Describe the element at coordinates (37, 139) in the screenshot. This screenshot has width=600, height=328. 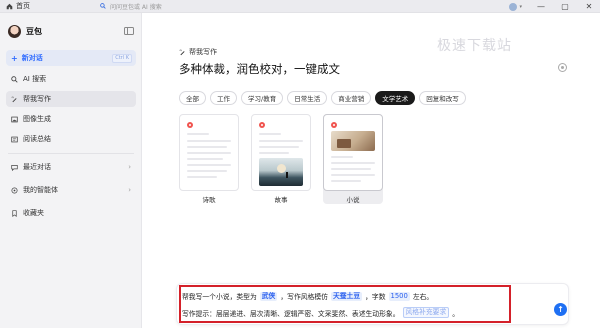
I see `sidebar-item-label: 阅读总结` at that location.